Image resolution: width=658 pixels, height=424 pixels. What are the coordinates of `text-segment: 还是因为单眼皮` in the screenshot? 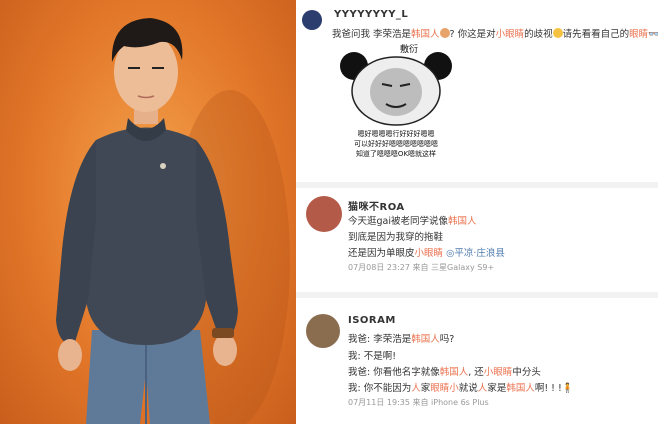 It's located at (381, 253).